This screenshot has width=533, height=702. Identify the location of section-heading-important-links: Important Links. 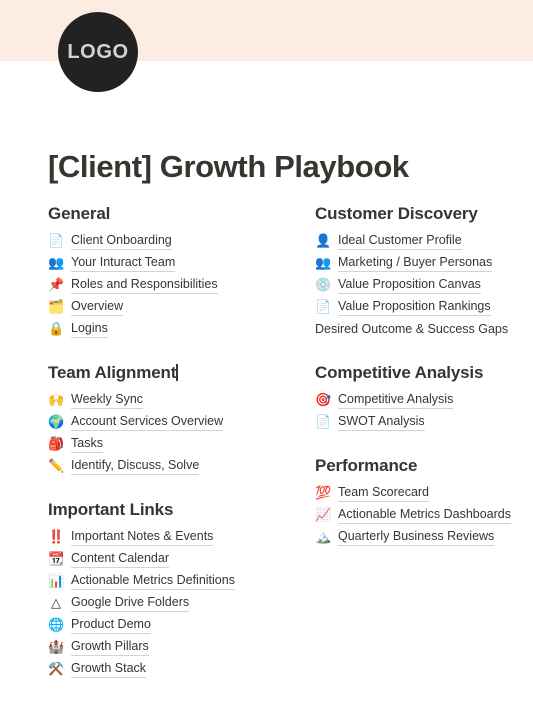
(110, 510).